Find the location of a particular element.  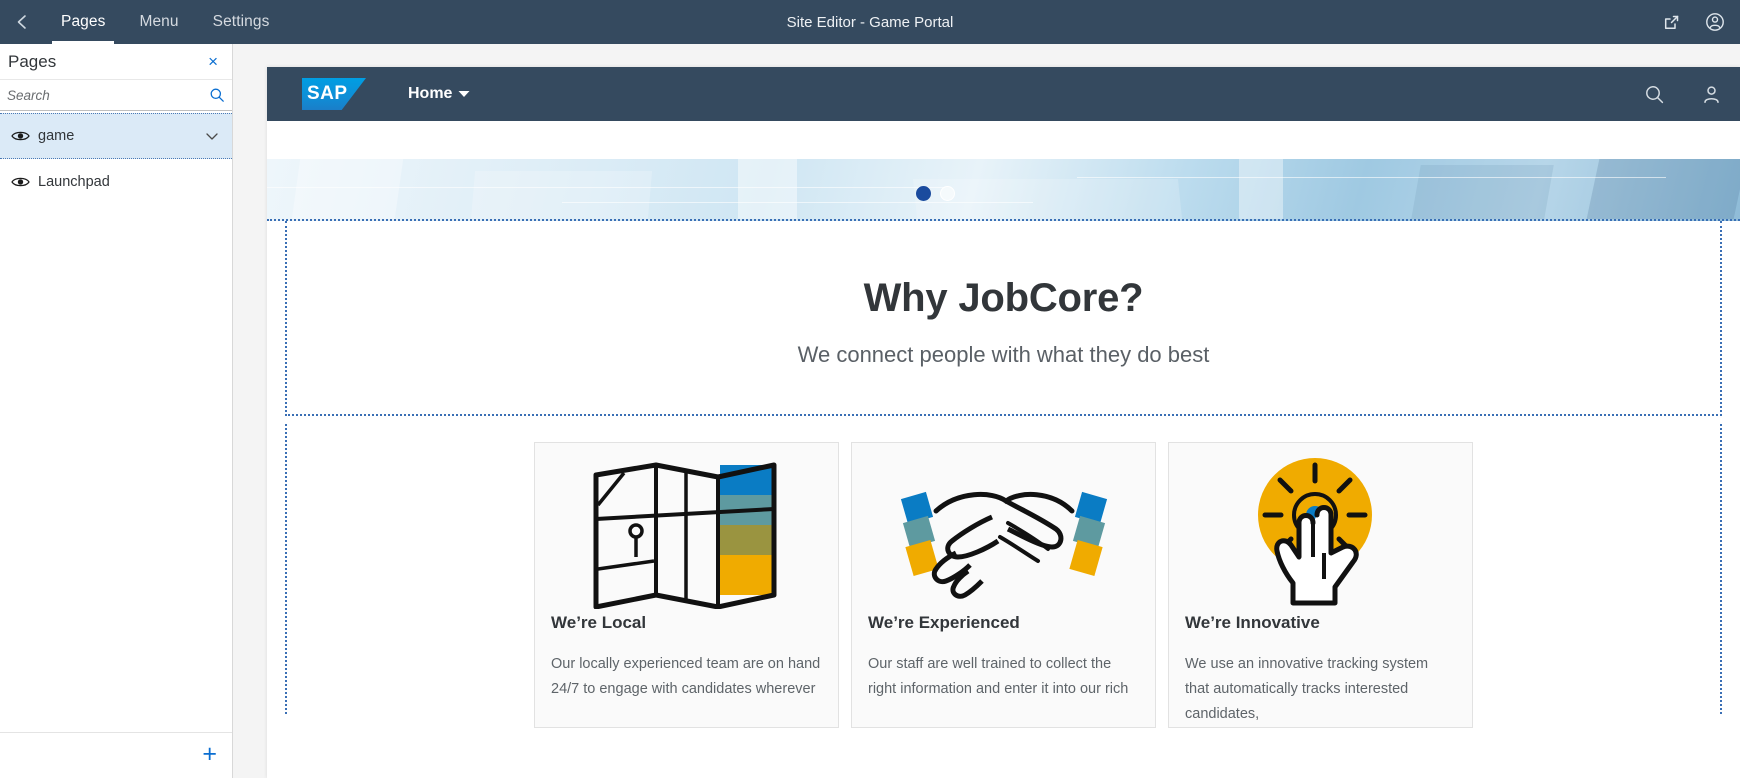

add-page-button: + is located at coordinates (209, 754).